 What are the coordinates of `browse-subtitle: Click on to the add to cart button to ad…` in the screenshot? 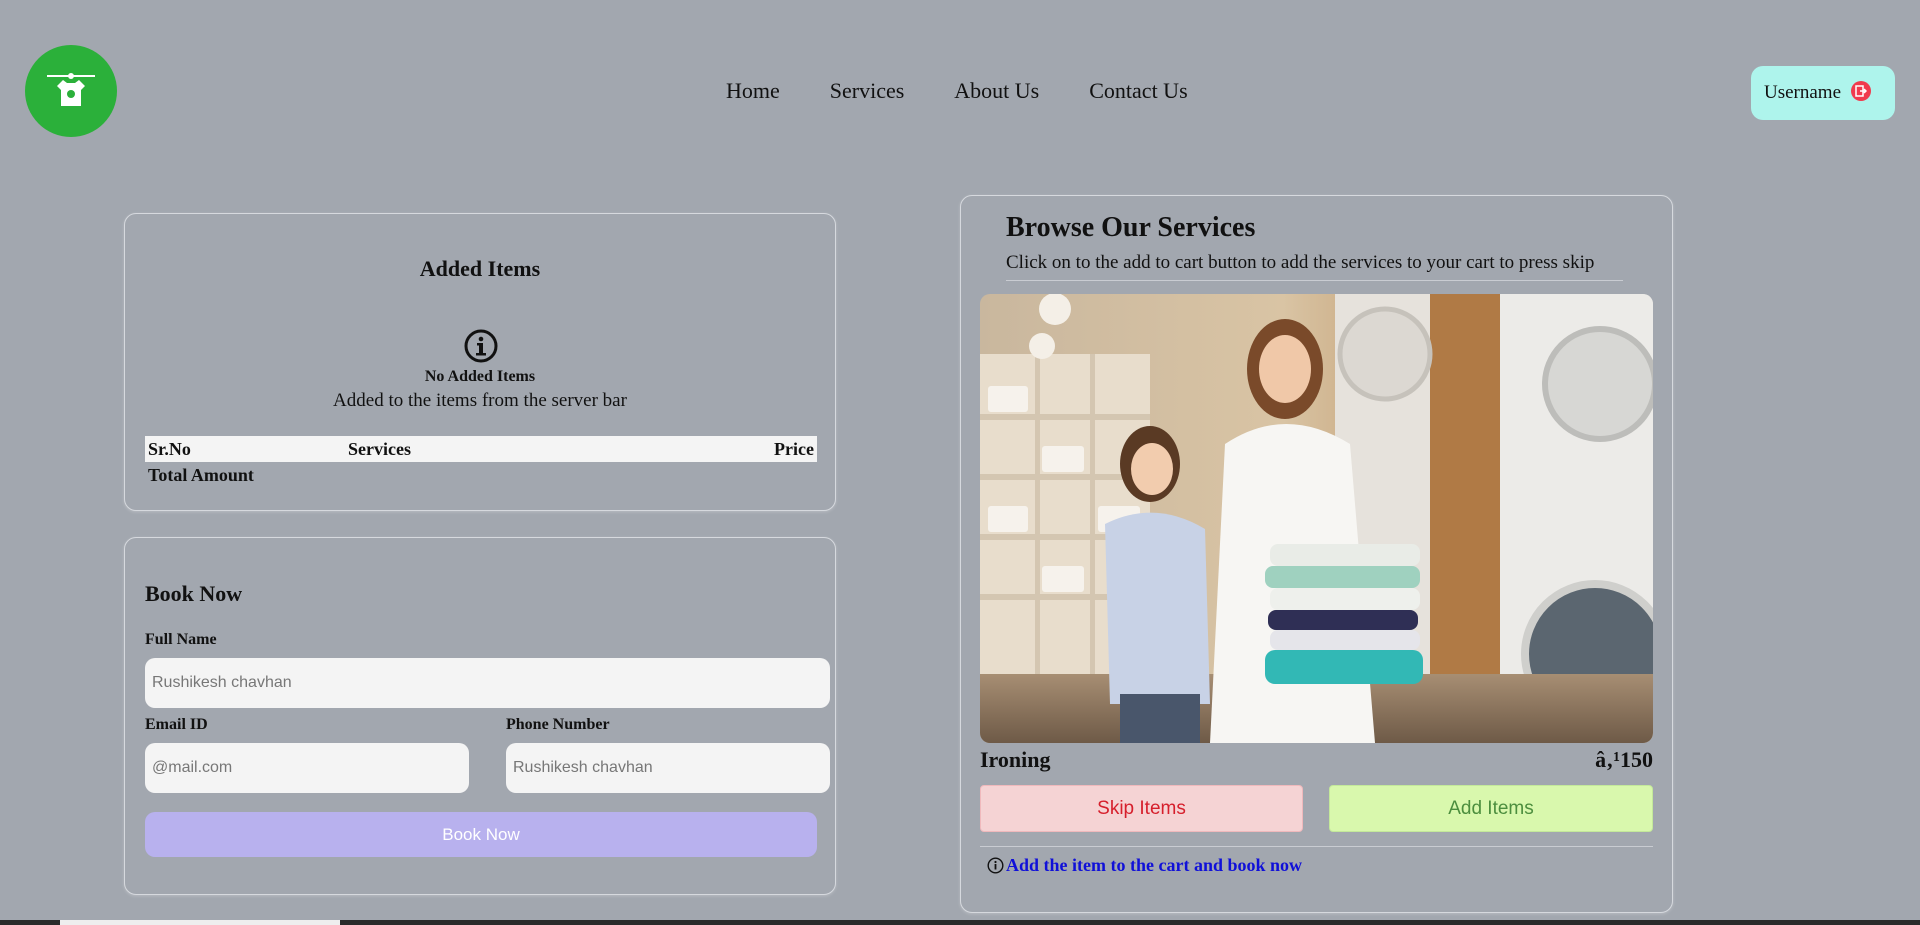 It's located at (1314, 266).